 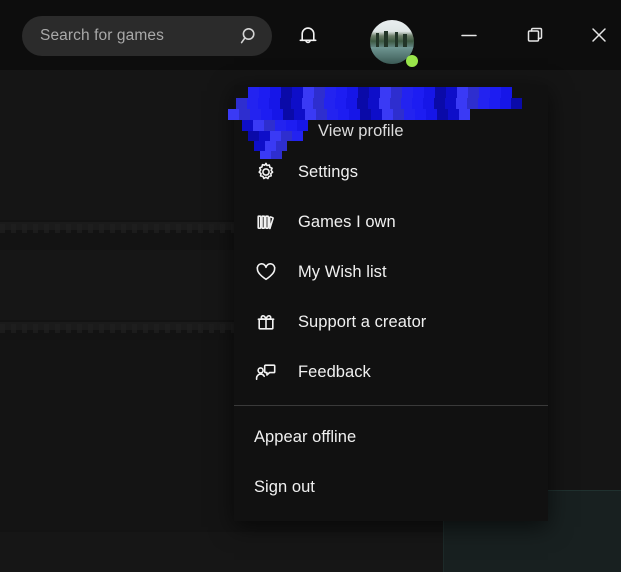 What do you see at coordinates (361, 131) in the screenshot?
I see `menu-item-label: View profile` at bounding box center [361, 131].